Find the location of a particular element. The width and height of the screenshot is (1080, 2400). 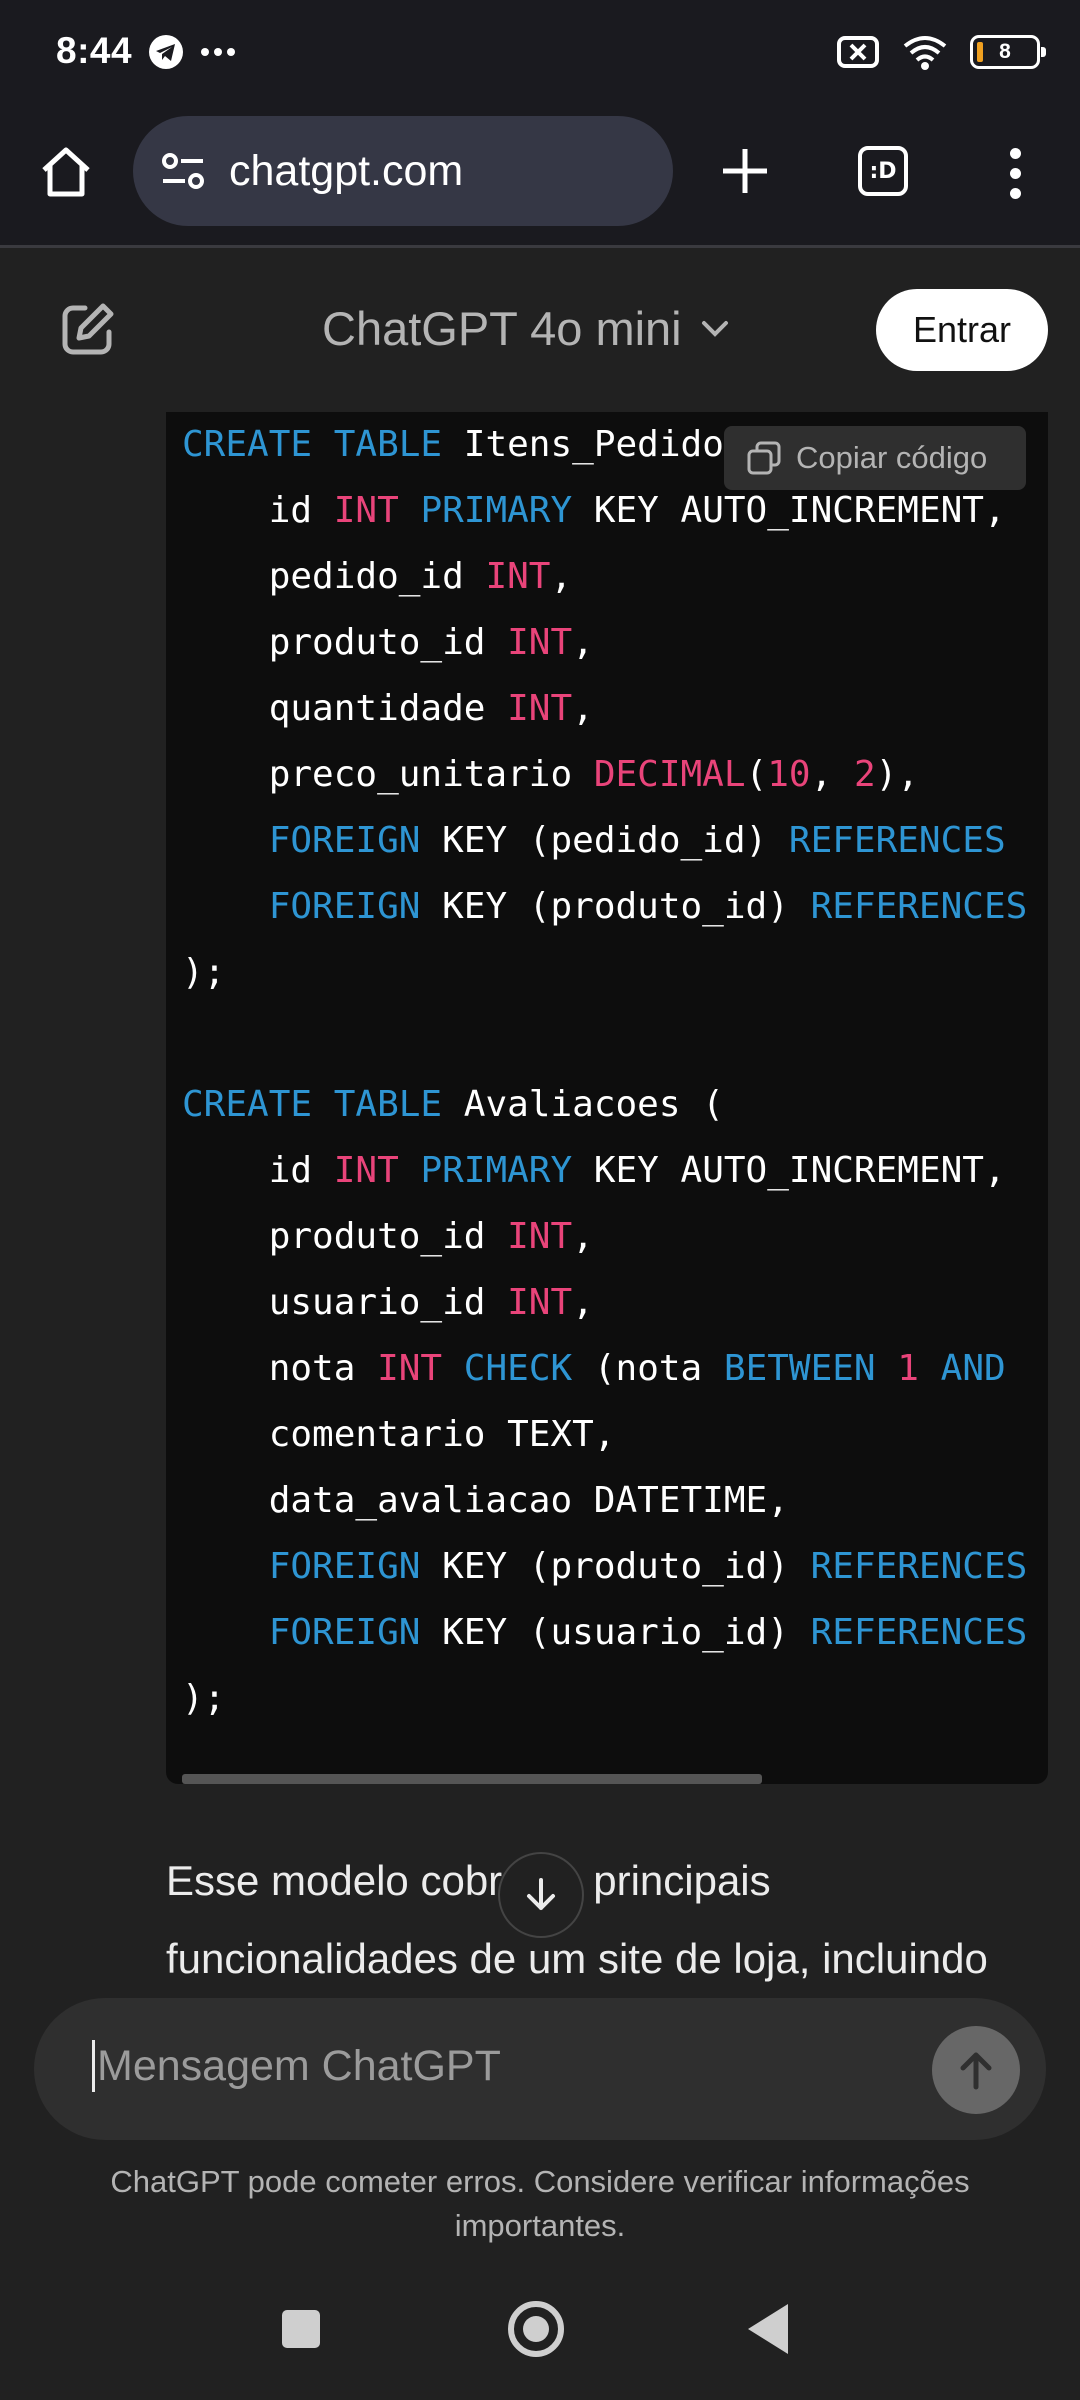

code-line: nota INT CHECK (nota BETWEEN 1 AND is located at coordinates (594, 1368).